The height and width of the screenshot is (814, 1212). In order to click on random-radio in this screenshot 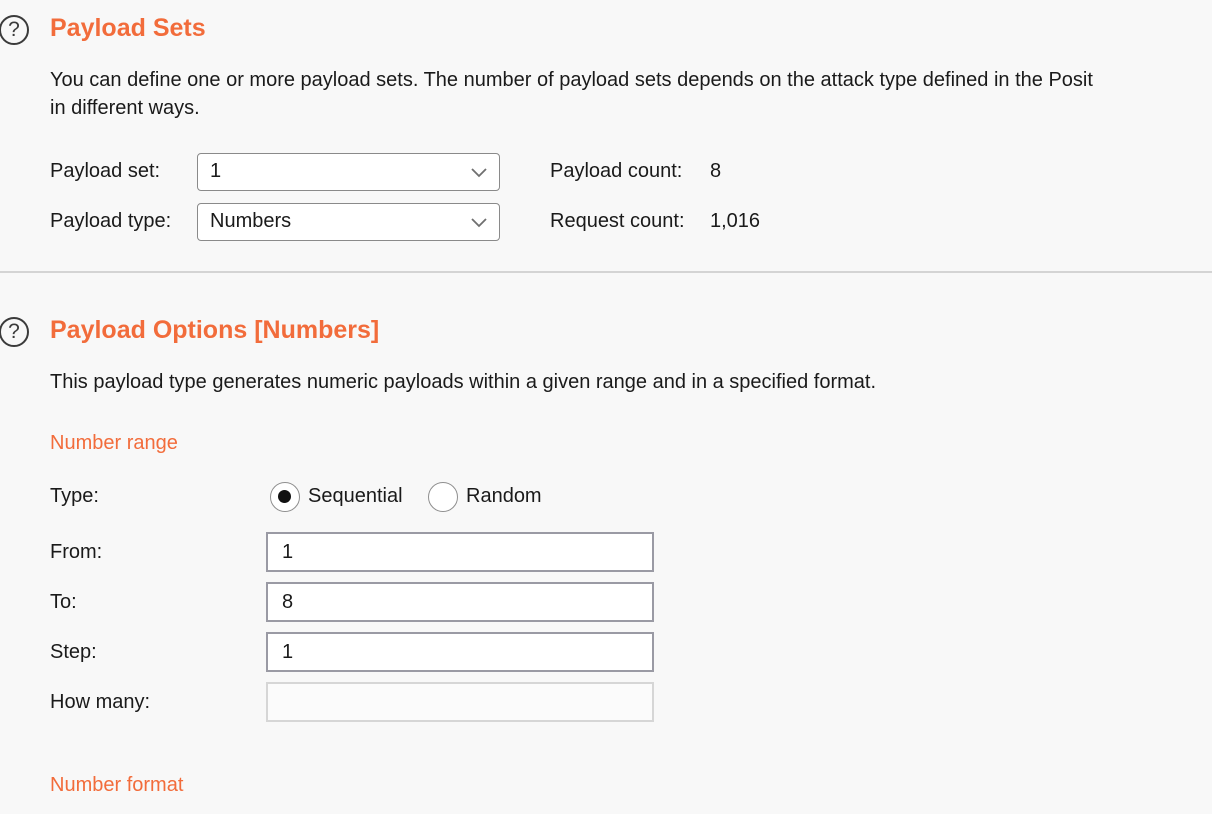, I will do `click(443, 497)`.